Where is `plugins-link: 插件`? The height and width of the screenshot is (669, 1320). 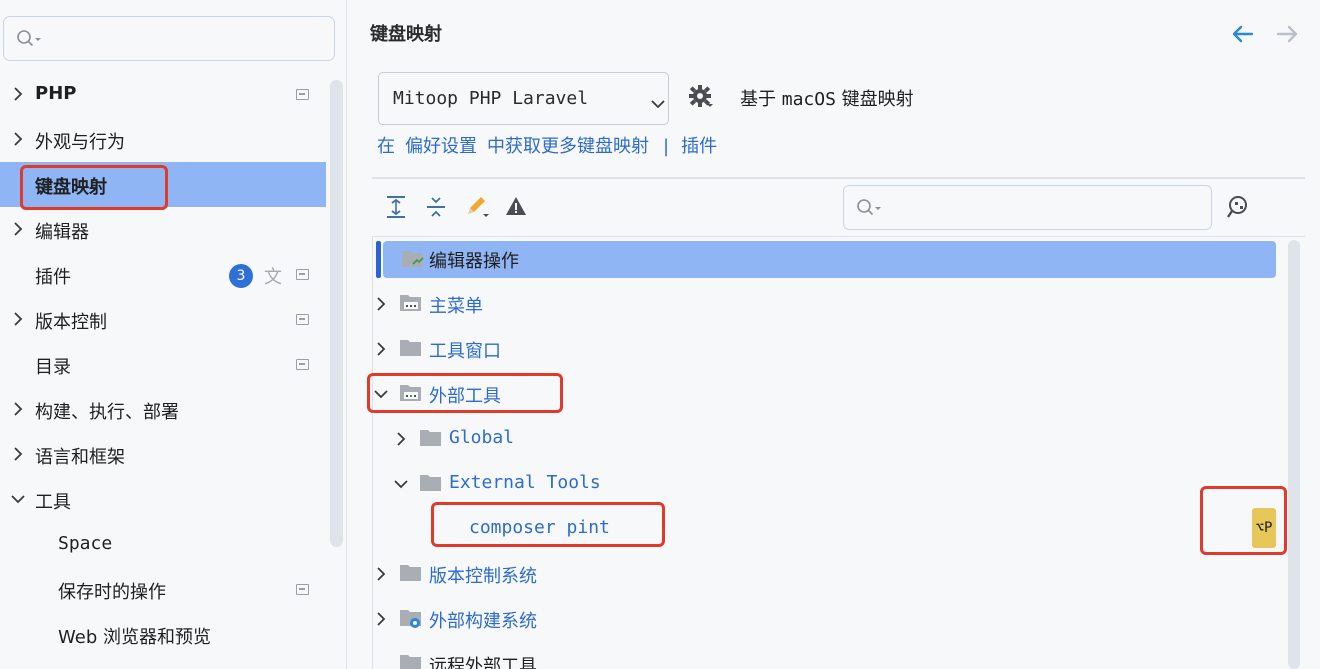 plugins-link: 插件 is located at coordinates (699, 146).